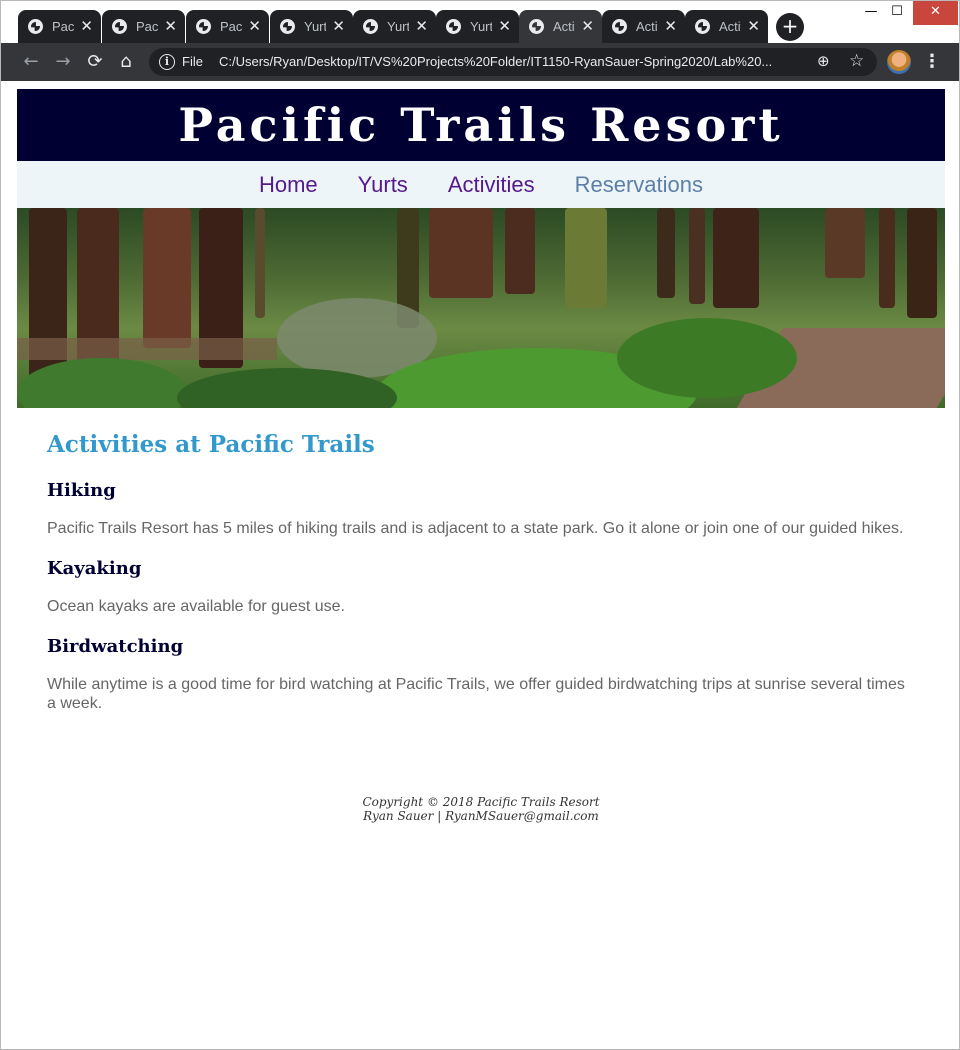  What do you see at coordinates (115, 646) in the screenshot?
I see `section-heading-birdwatching: Birdwatching` at bounding box center [115, 646].